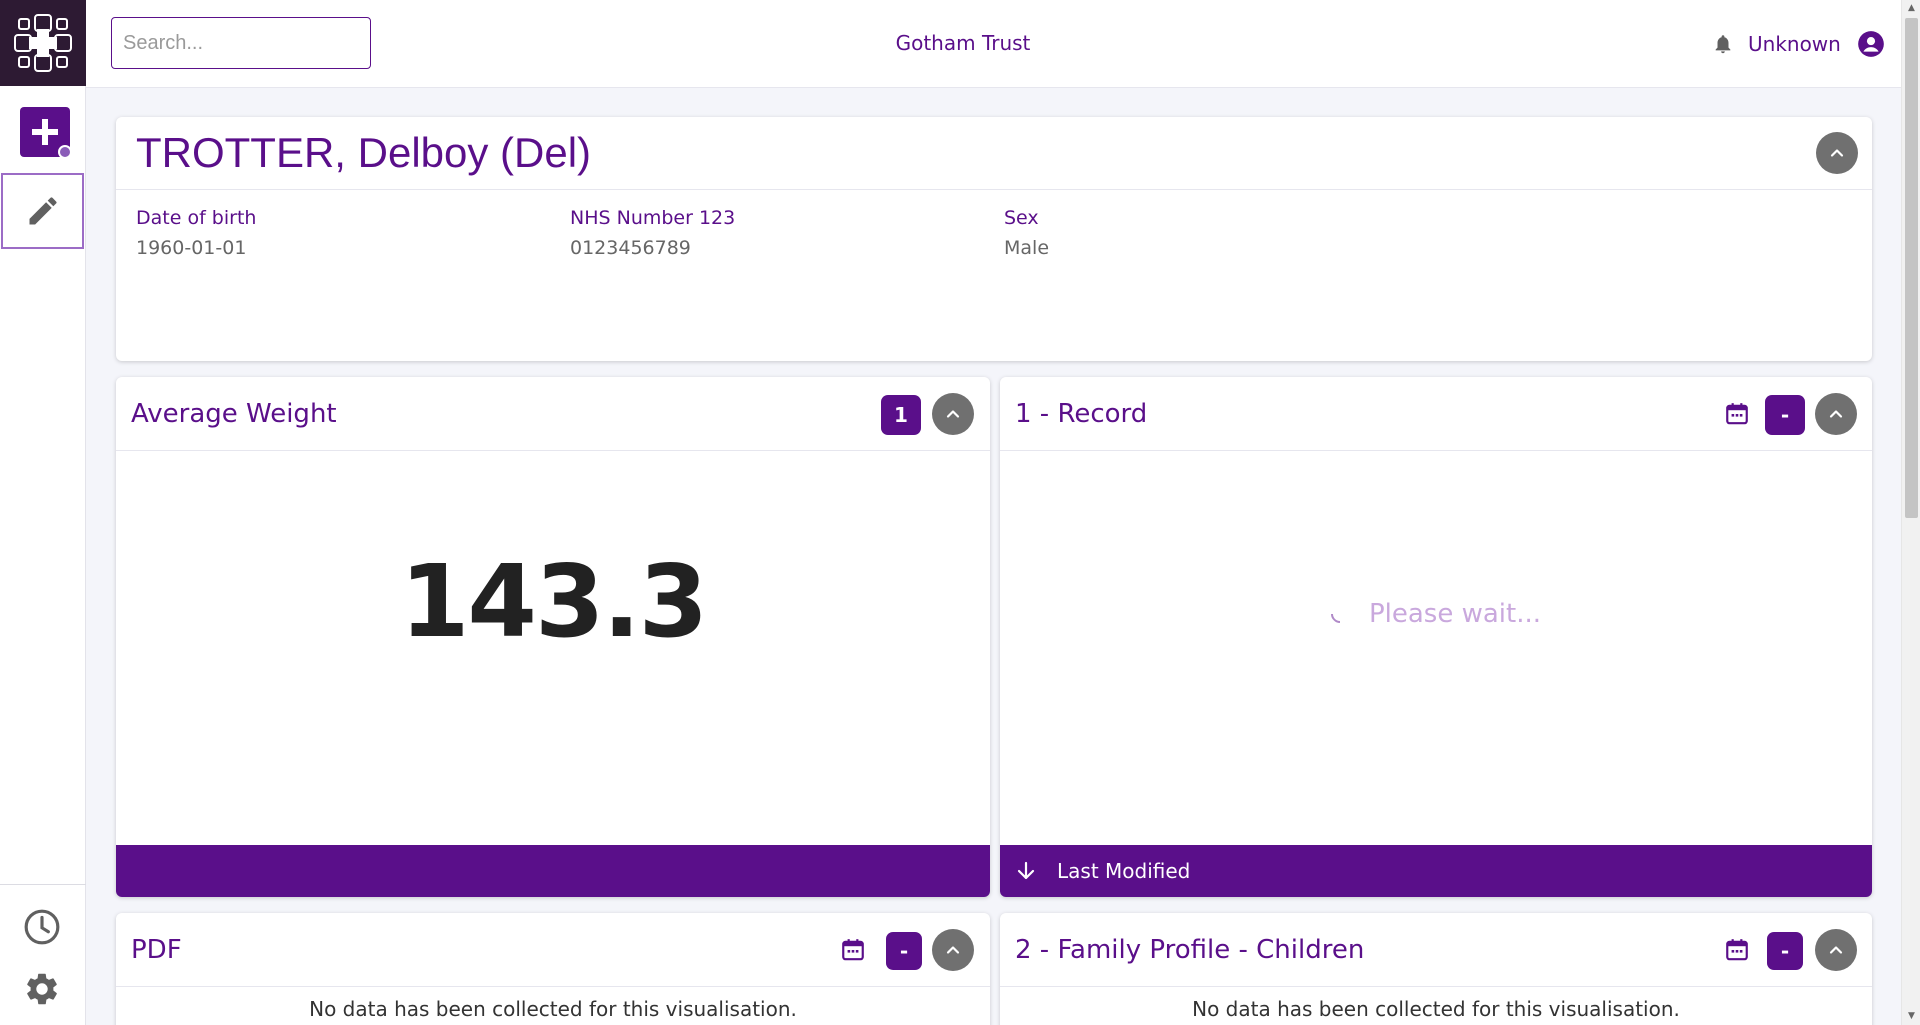 The width and height of the screenshot is (1920, 1025). Describe the element at coordinates (1436, 871) in the screenshot. I see `record-footer: Last Modified` at that location.